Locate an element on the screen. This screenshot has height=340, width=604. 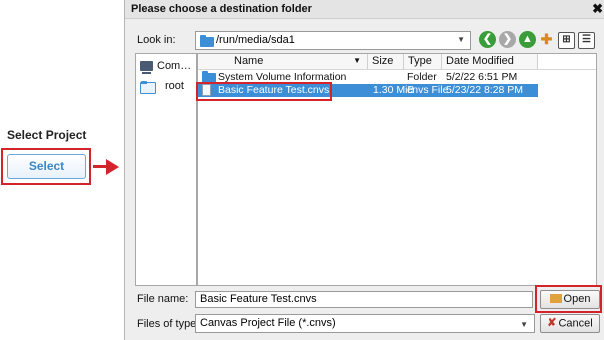
sort-descending-icon: ▼ is located at coordinates (357, 60).